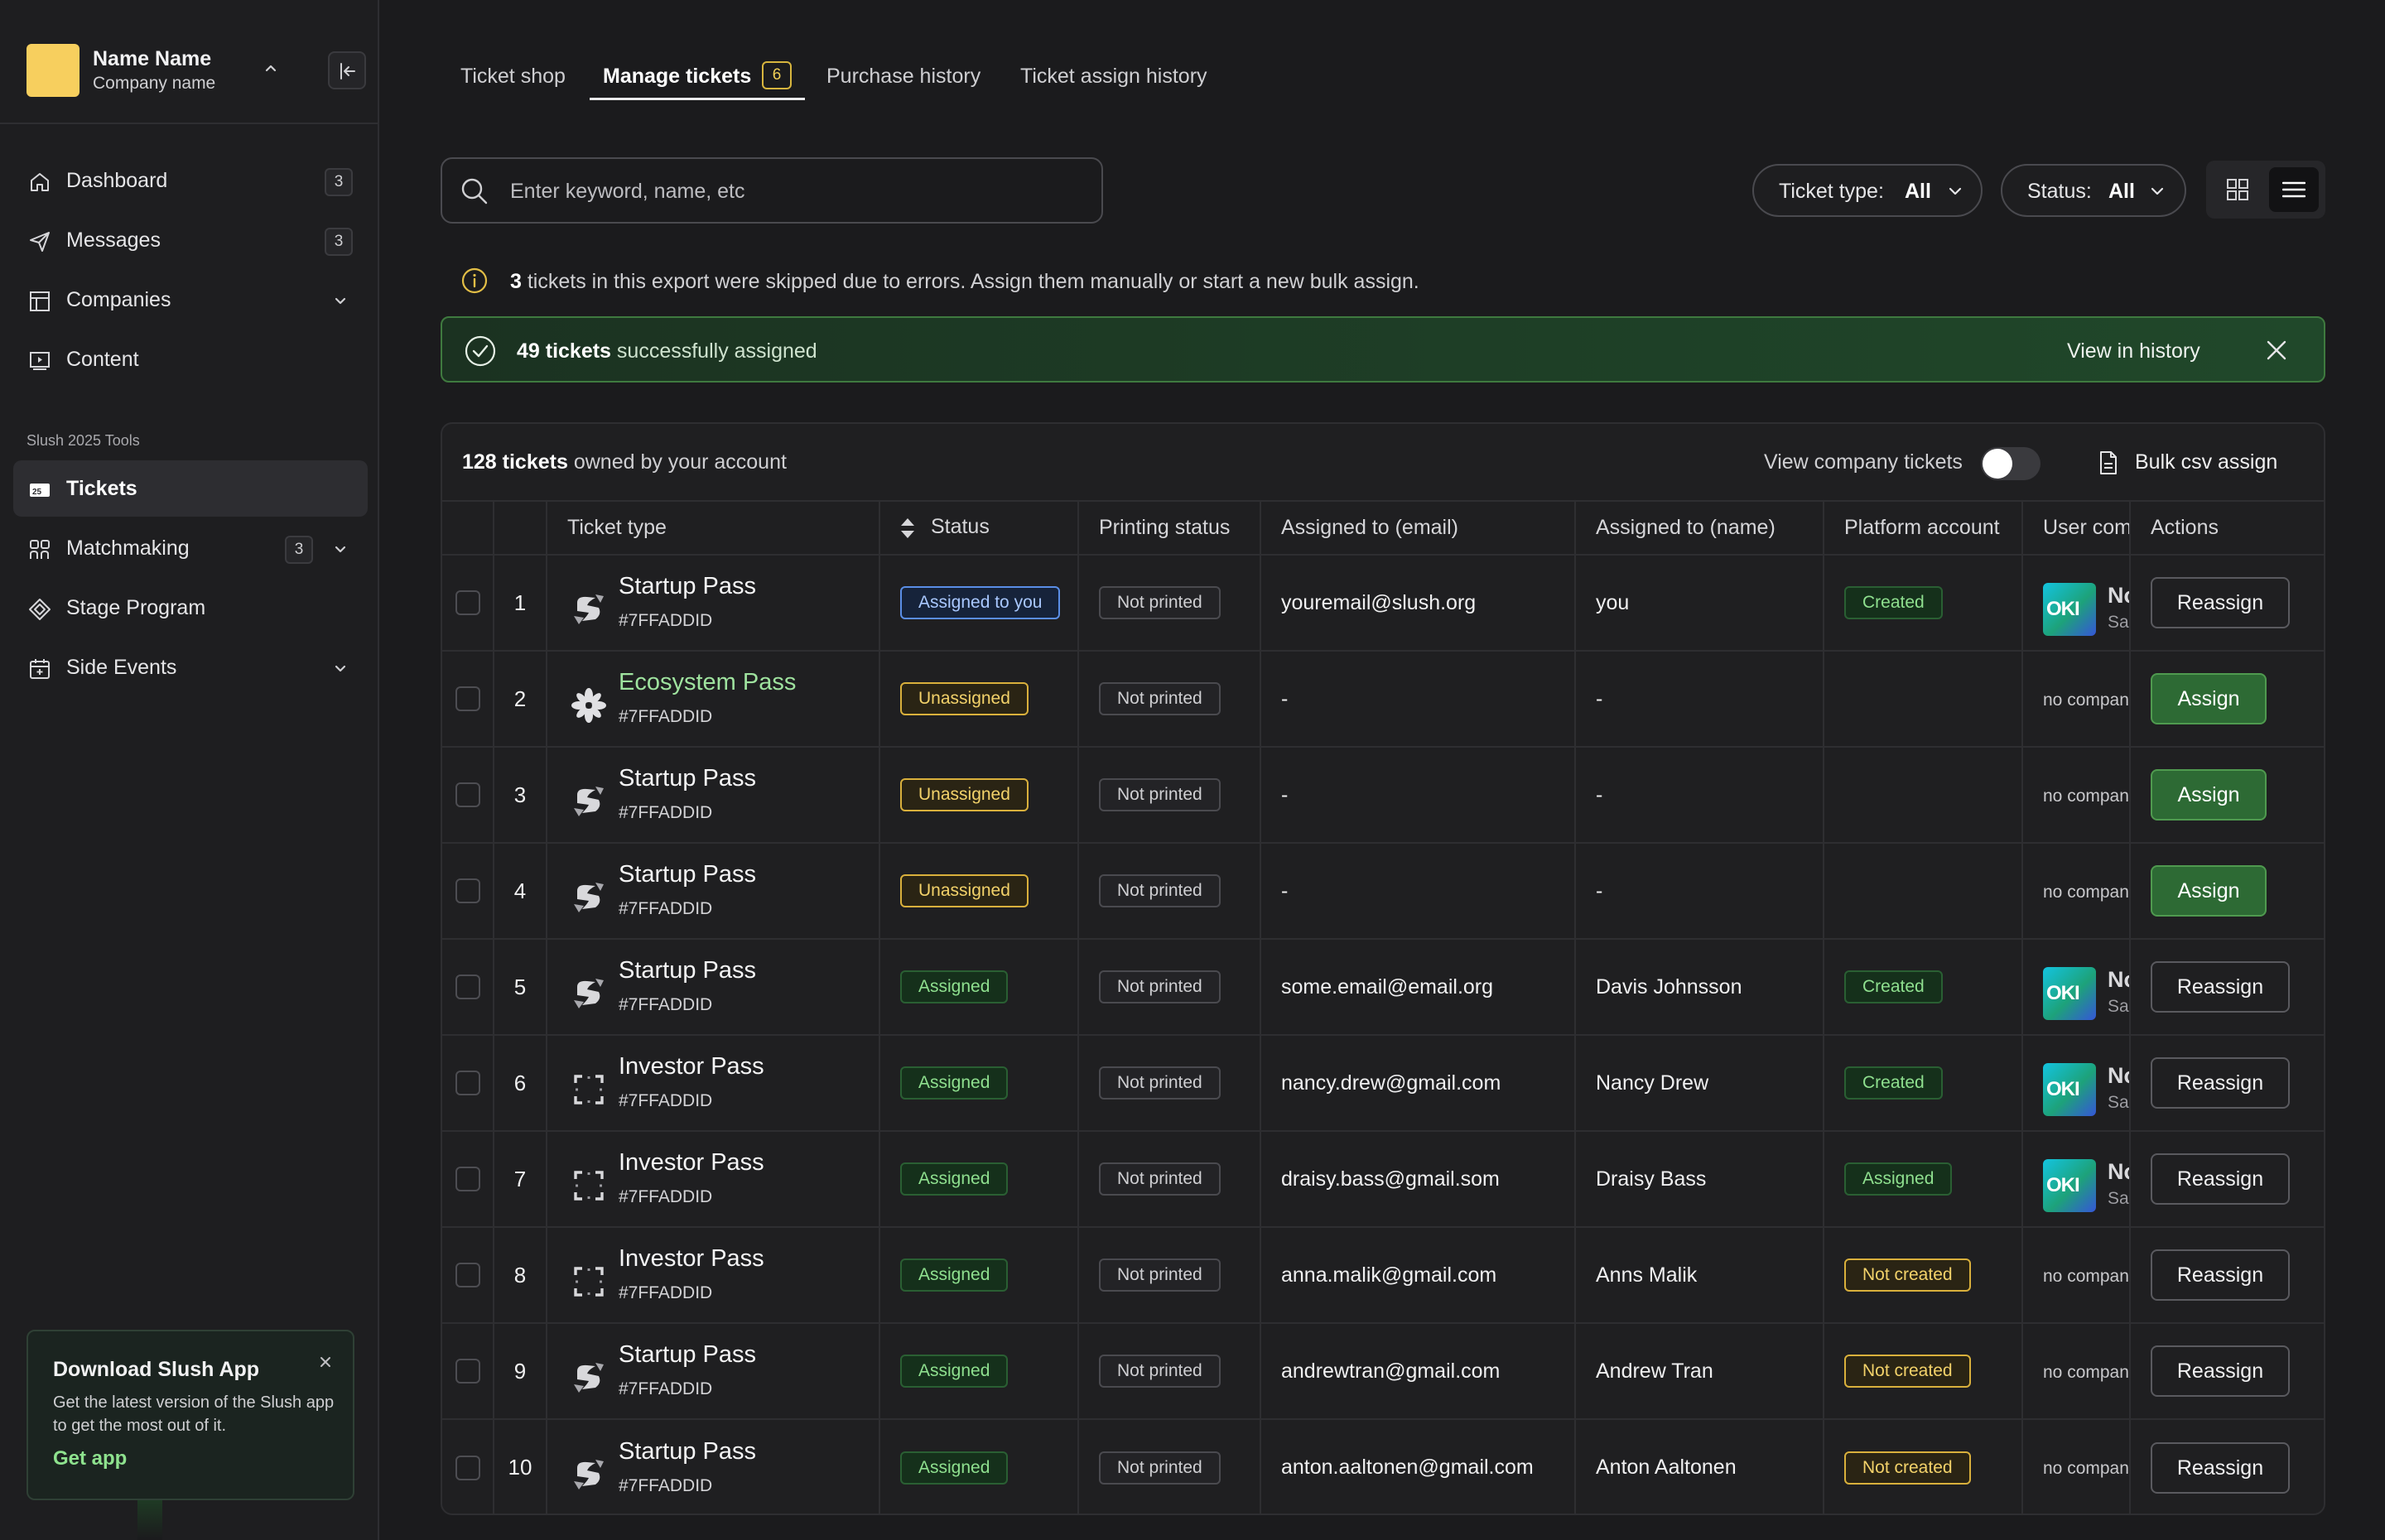  I want to click on calendar-icon, so click(40, 669).